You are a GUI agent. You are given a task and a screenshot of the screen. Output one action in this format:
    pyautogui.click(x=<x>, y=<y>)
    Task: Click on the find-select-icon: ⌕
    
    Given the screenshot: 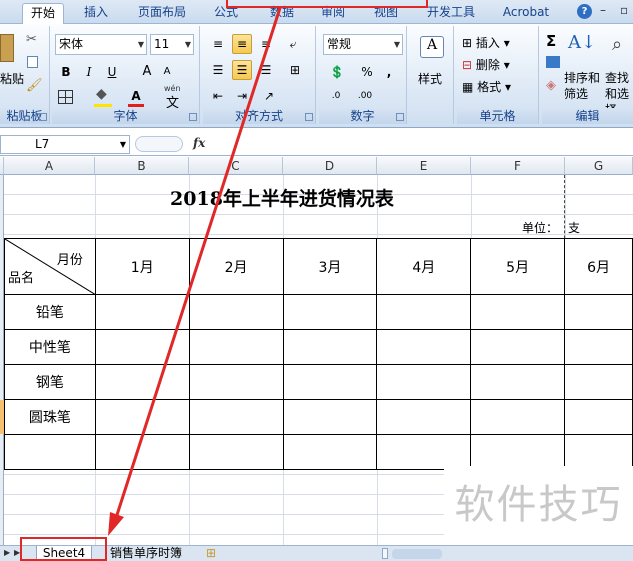 What is the action you would take?
    pyautogui.click(x=617, y=44)
    